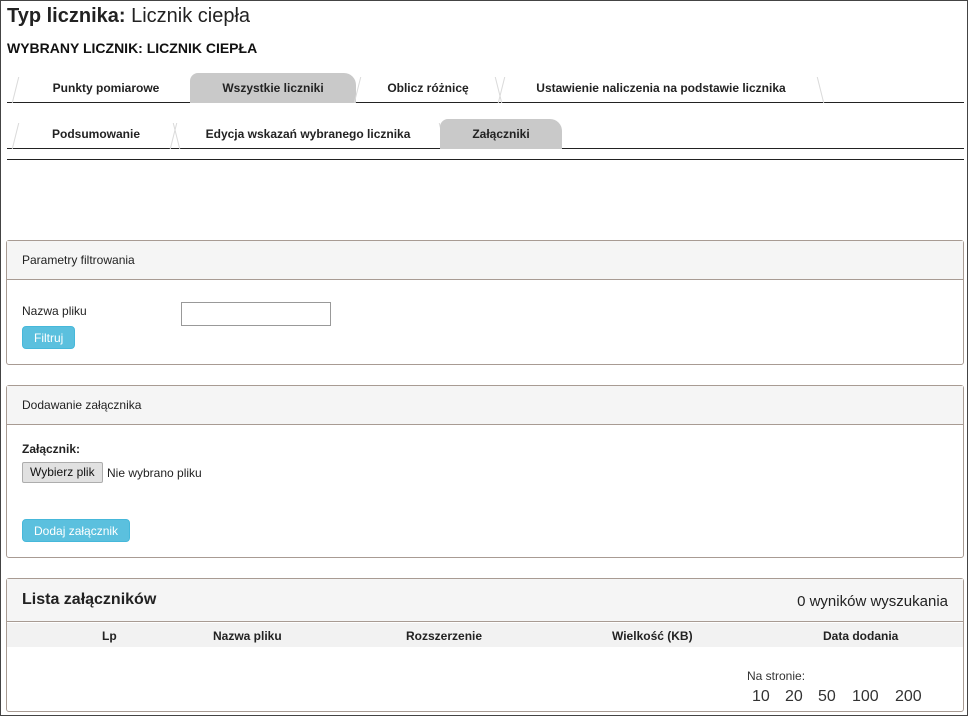  I want to click on filter-panel-title: Parametry filtrowania, so click(485, 260).